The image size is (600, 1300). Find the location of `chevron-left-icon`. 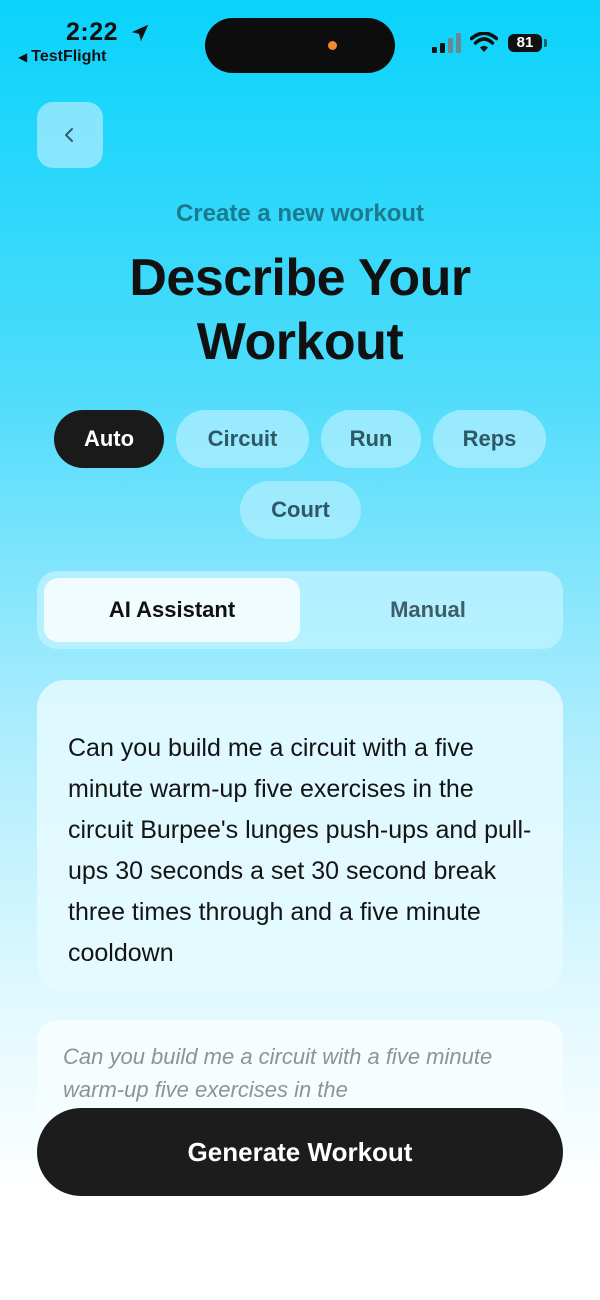

chevron-left-icon is located at coordinates (69, 135).